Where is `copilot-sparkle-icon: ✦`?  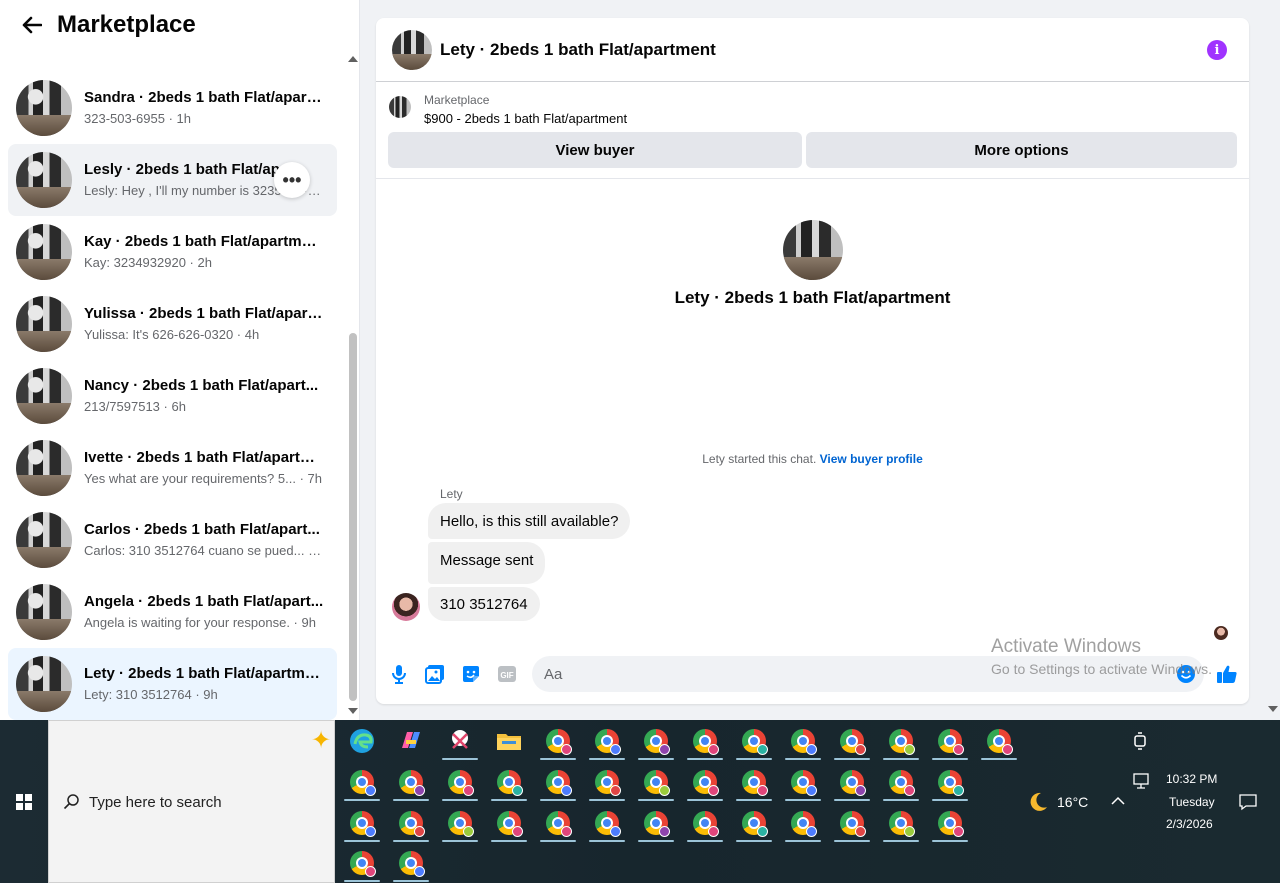 copilot-sparkle-icon: ✦ is located at coordinates (321, 740).